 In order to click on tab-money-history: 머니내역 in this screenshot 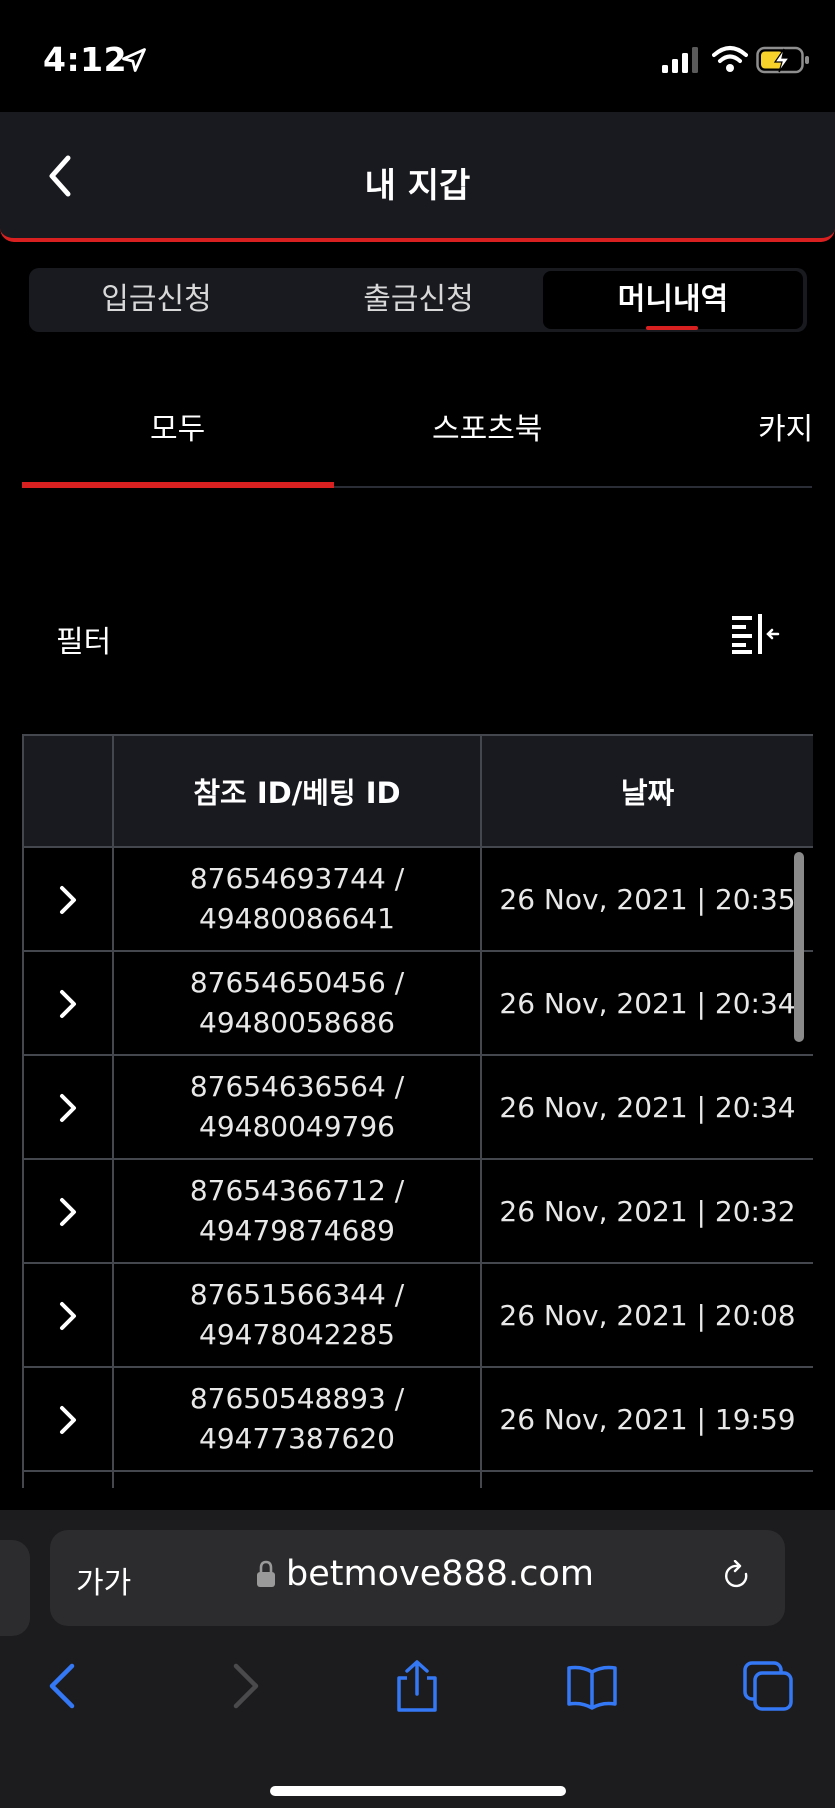, I will do `click(673, 300)`.